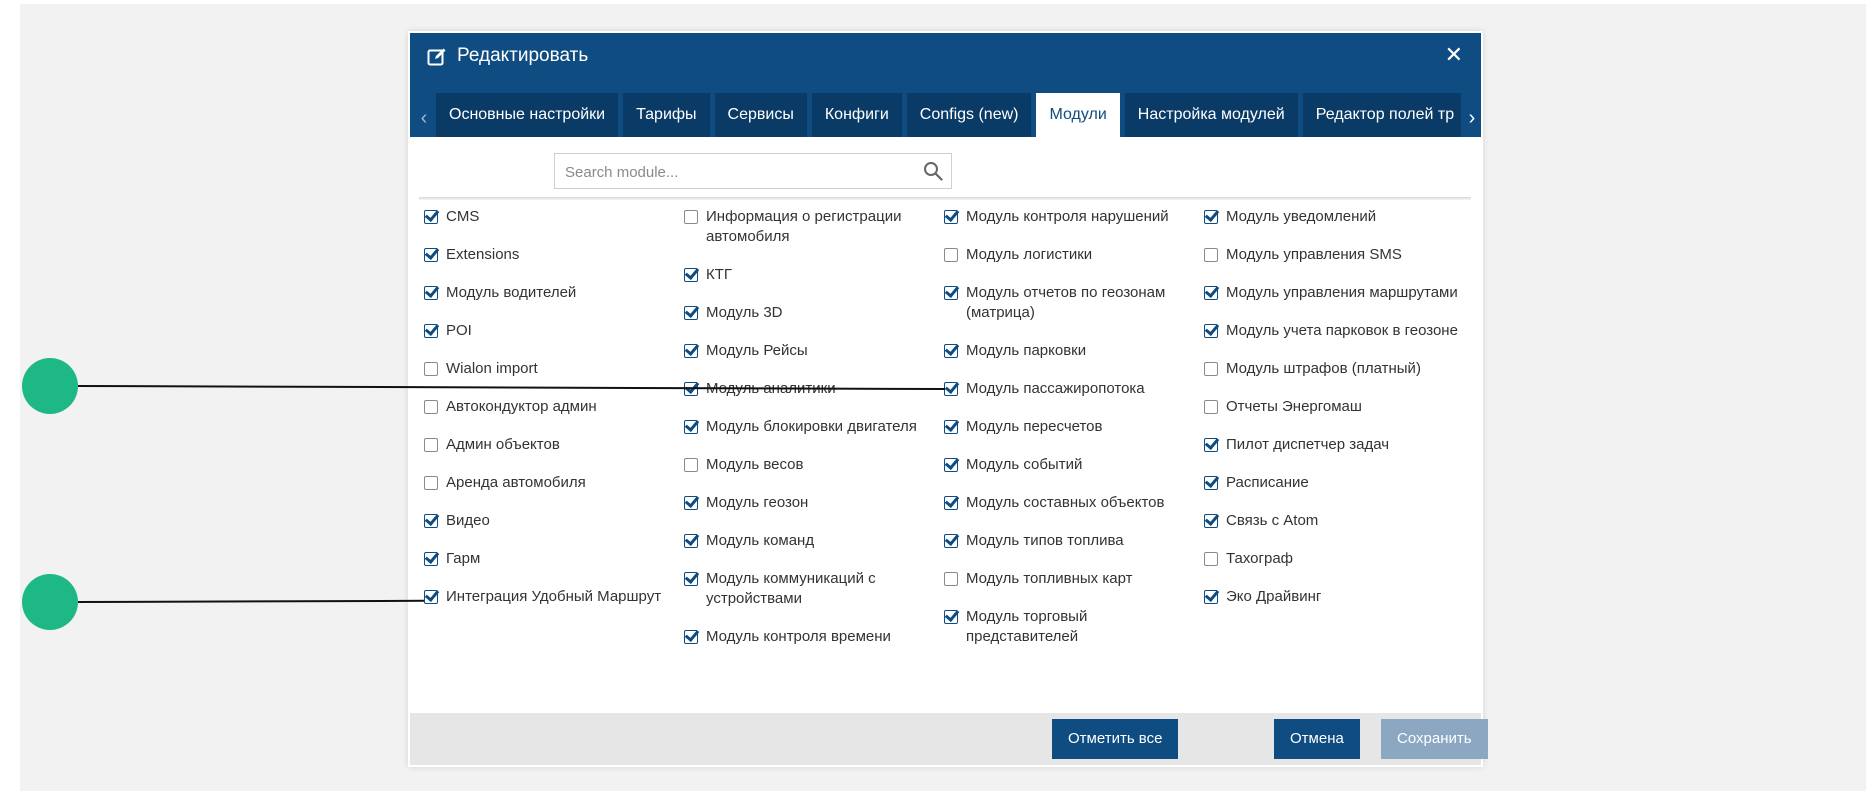 This screenshot has height=795, width=1873. What do you see at coordinates (813, 427) in the screenshot?
I see `module-item: Модуль блокировки двигателя` at bounding box center [813, 427].